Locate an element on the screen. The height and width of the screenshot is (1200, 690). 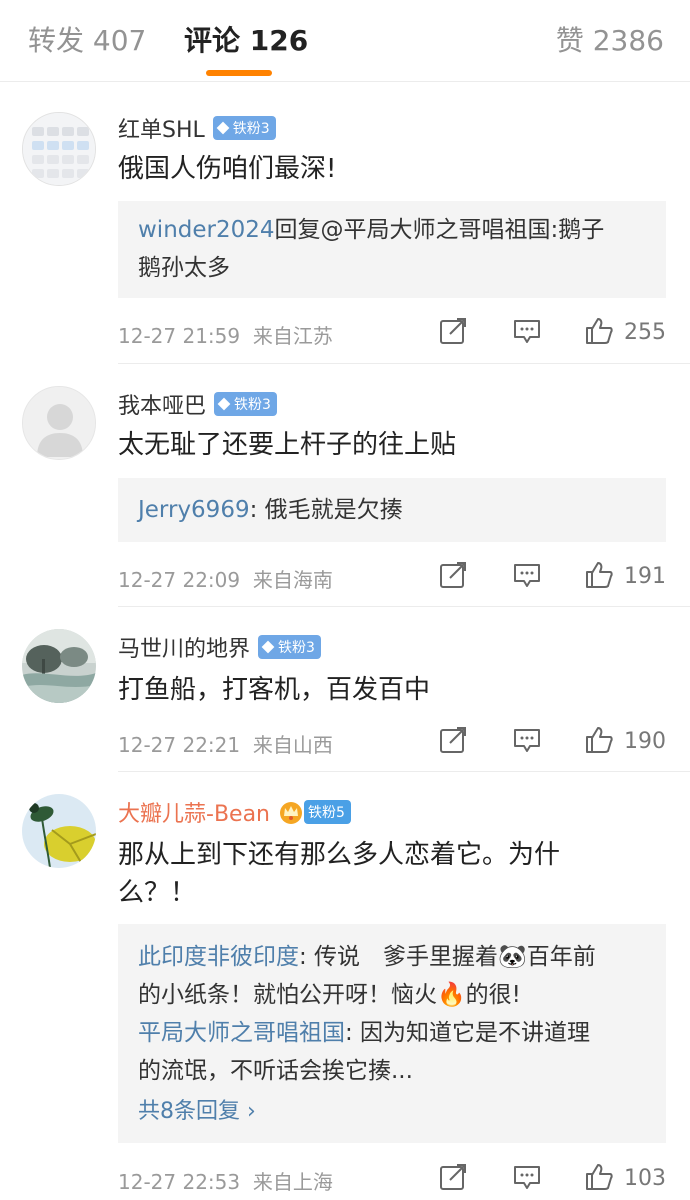
landscape-avatar-image is located at coordinates (59, 666).